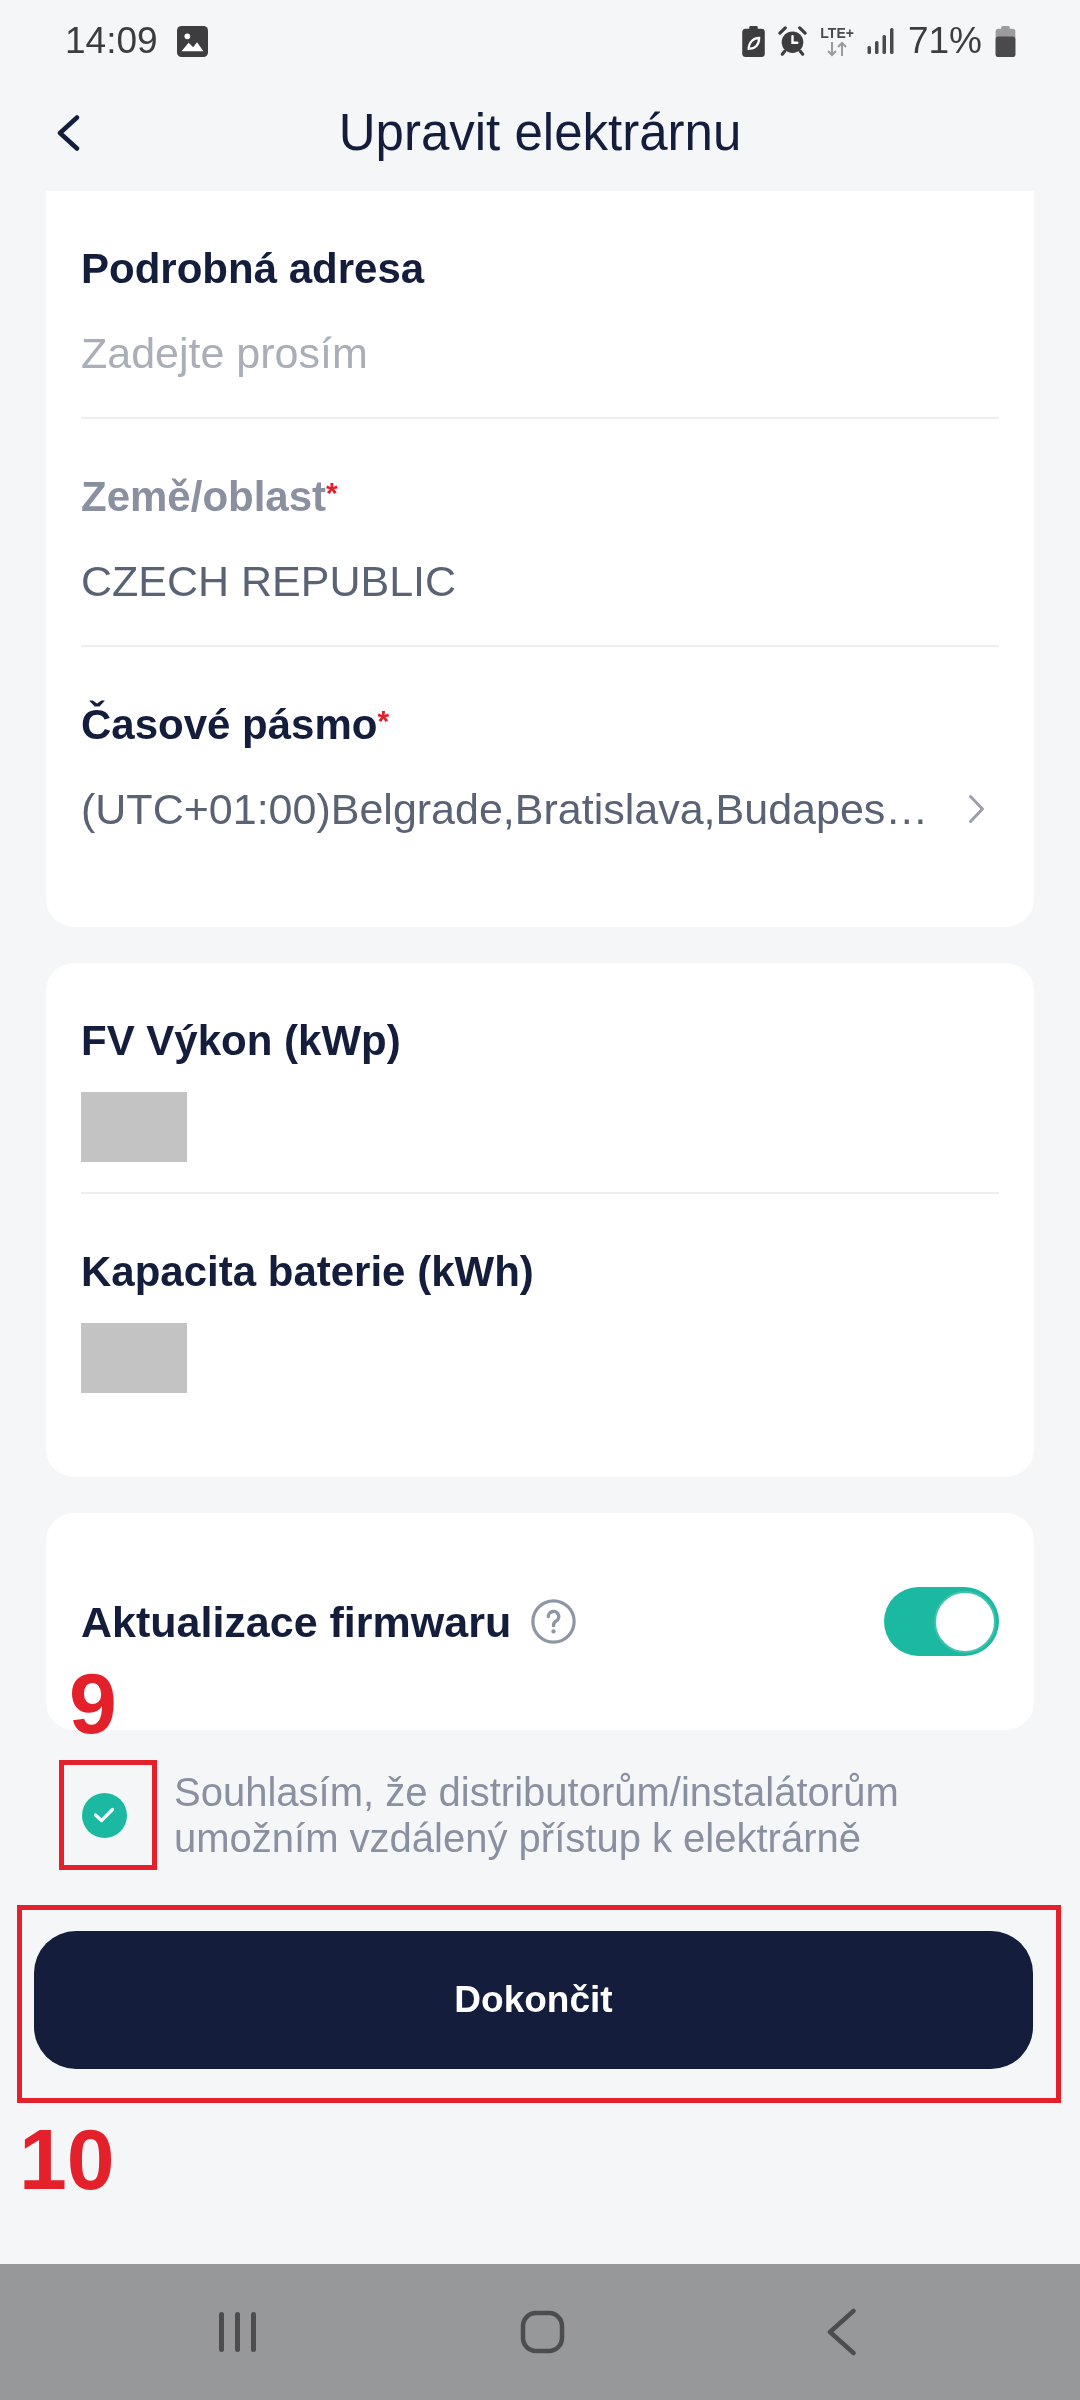 The height and width of the screenshot is (2400, 1080). I want to click on field-label: FV Výkon (kWp), so click(241, 1041).